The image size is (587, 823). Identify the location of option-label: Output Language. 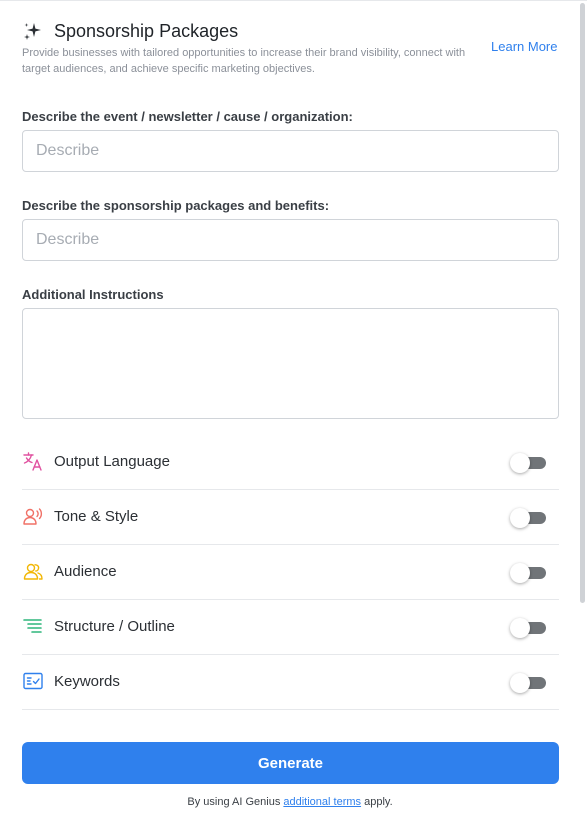
(112, 461).